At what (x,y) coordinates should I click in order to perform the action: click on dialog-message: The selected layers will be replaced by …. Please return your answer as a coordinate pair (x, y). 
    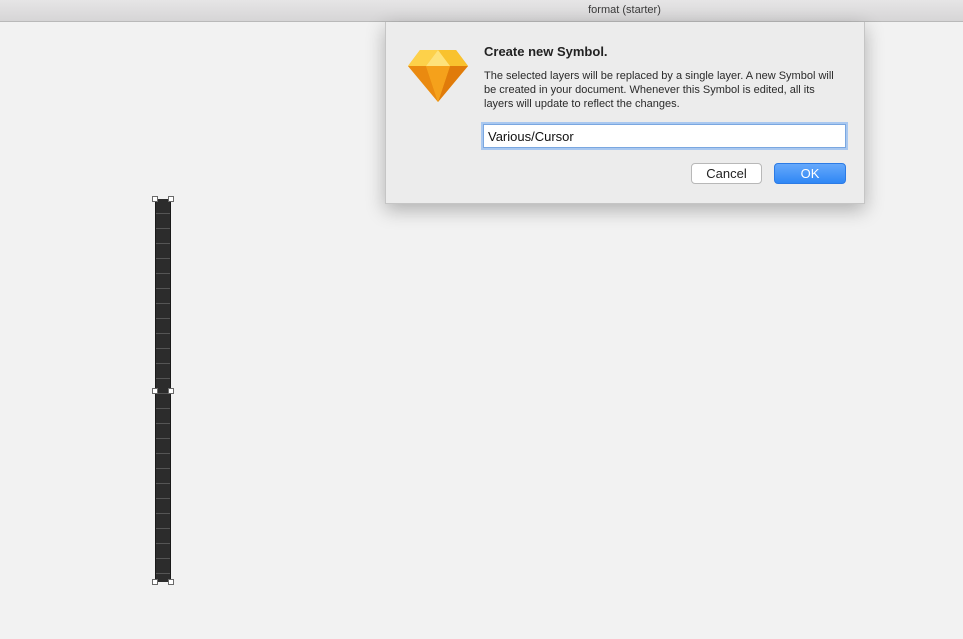
    Looking at the image, I should click on (659, 90).